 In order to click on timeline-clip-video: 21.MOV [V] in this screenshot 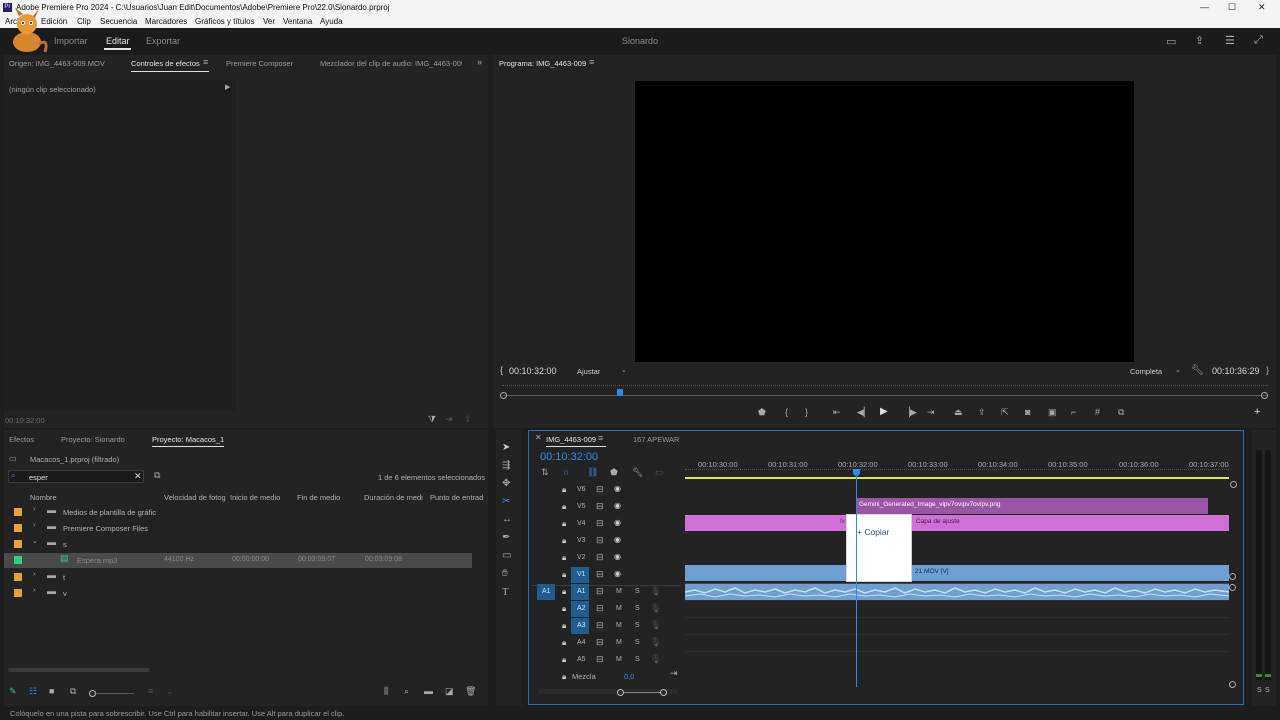, I will do `click(957, 573)`.